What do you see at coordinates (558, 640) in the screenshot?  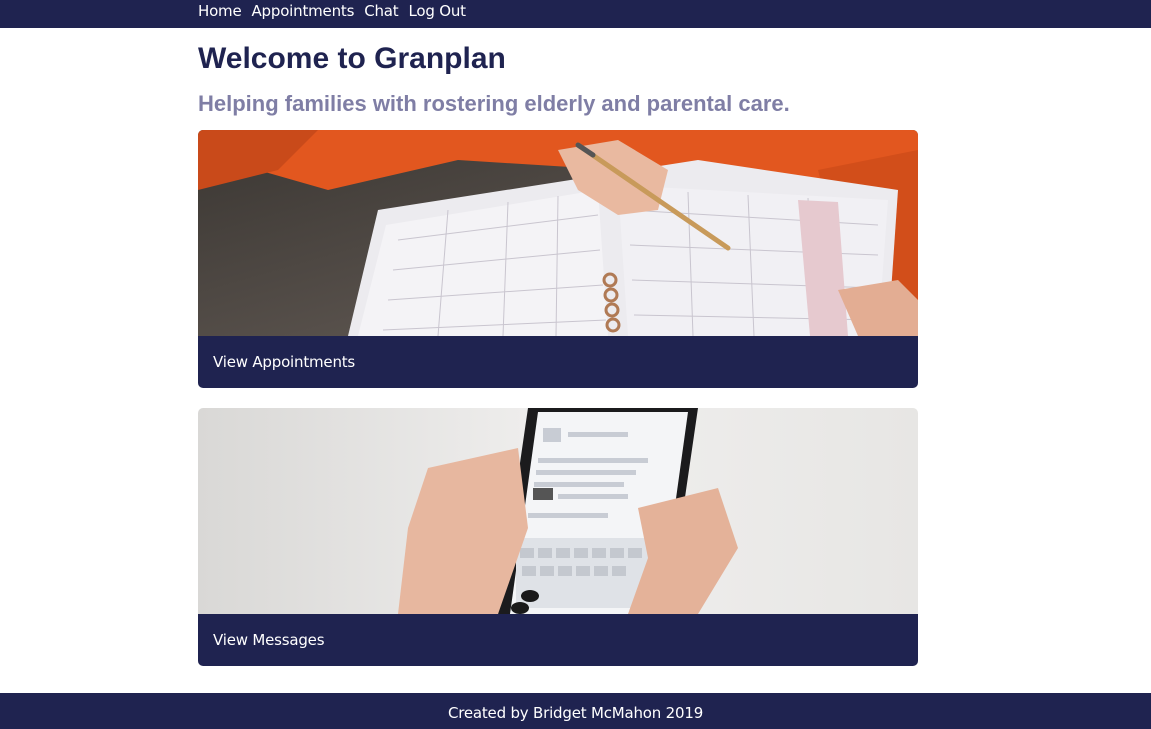 I see `view-messages-button: View Messages` at bounding box center [558, 640].